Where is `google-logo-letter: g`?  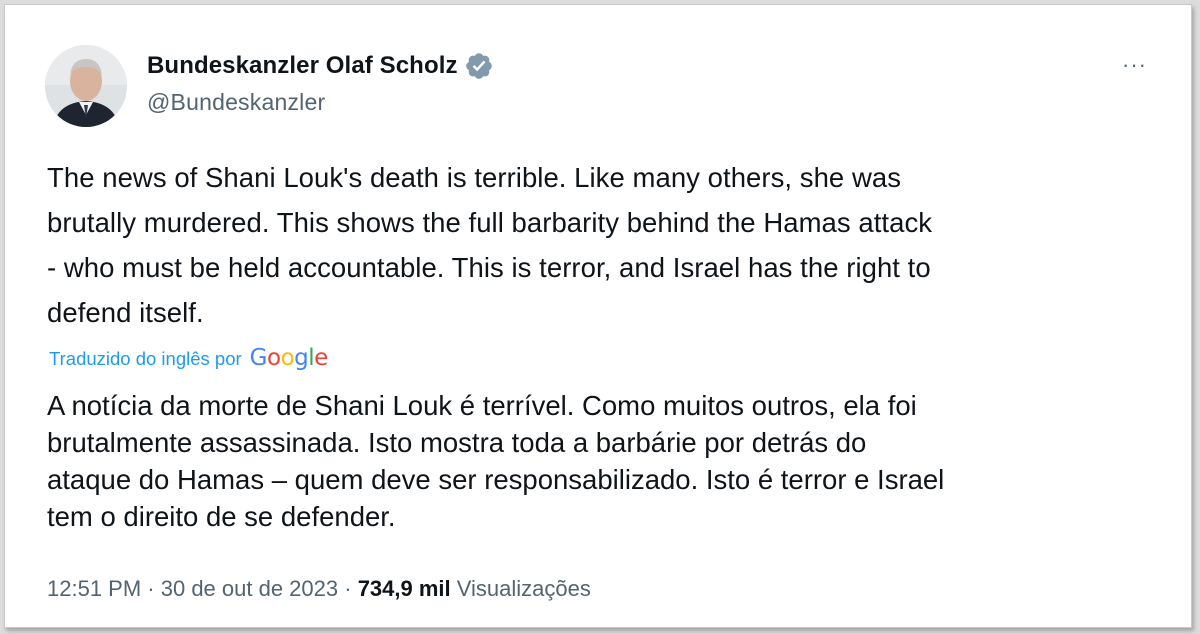
google-logo-letter: g is located at coordinates (301, 358).